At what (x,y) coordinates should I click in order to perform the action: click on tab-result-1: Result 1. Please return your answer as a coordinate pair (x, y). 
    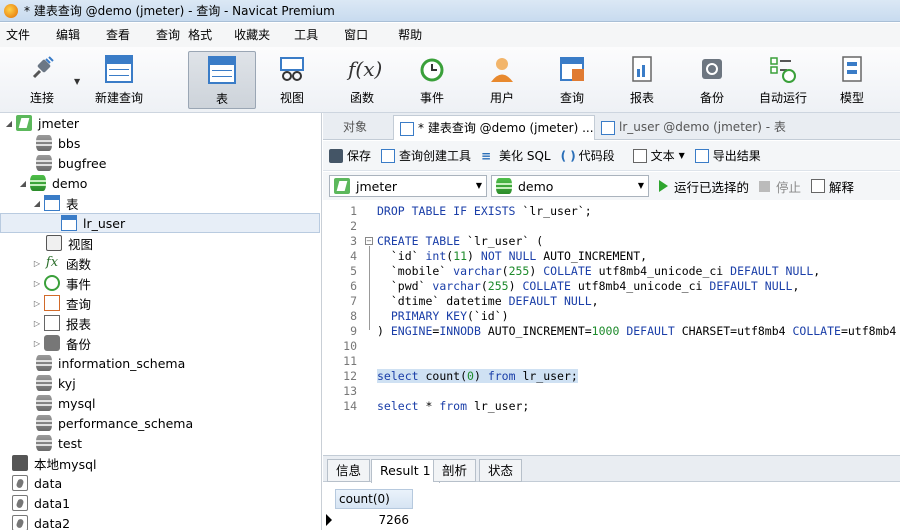
    Looking at the image, I should click on (405, 471).